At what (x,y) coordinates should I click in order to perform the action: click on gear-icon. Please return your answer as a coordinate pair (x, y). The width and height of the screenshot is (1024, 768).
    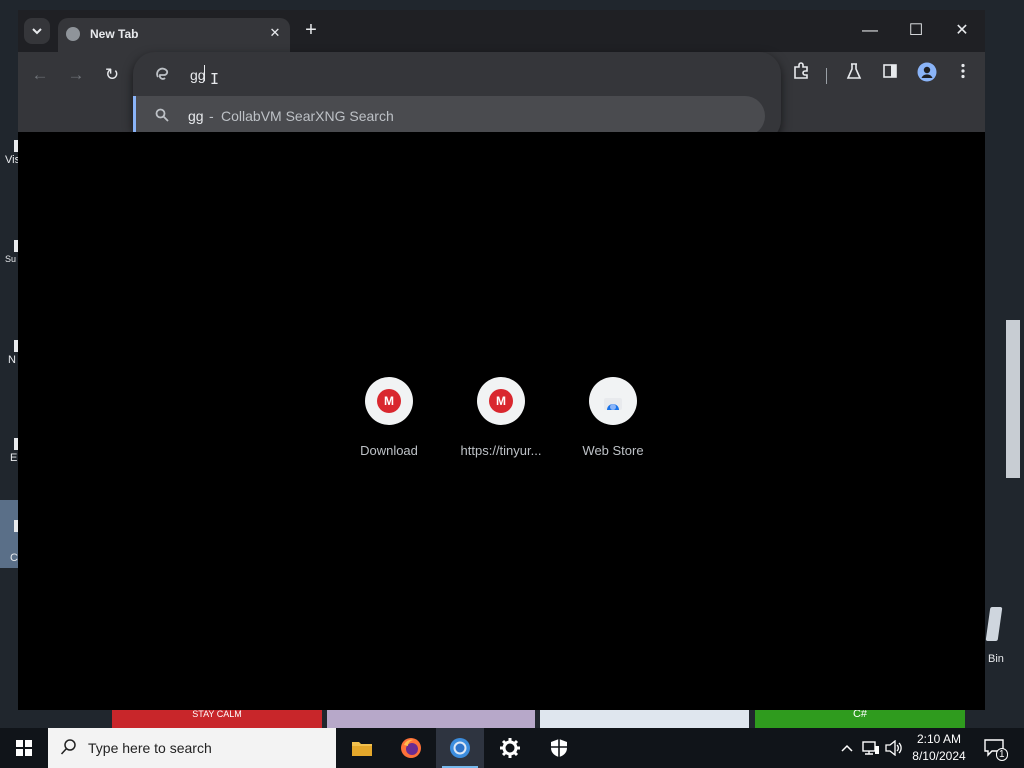
    Looking at the image, I should click on (510, 748).